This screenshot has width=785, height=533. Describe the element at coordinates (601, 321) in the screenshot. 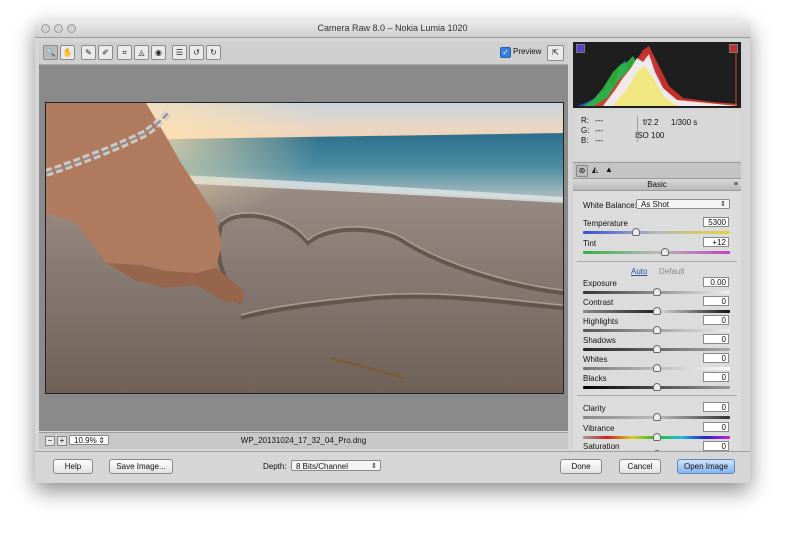

I see `slider-label: Highlights` at that location.